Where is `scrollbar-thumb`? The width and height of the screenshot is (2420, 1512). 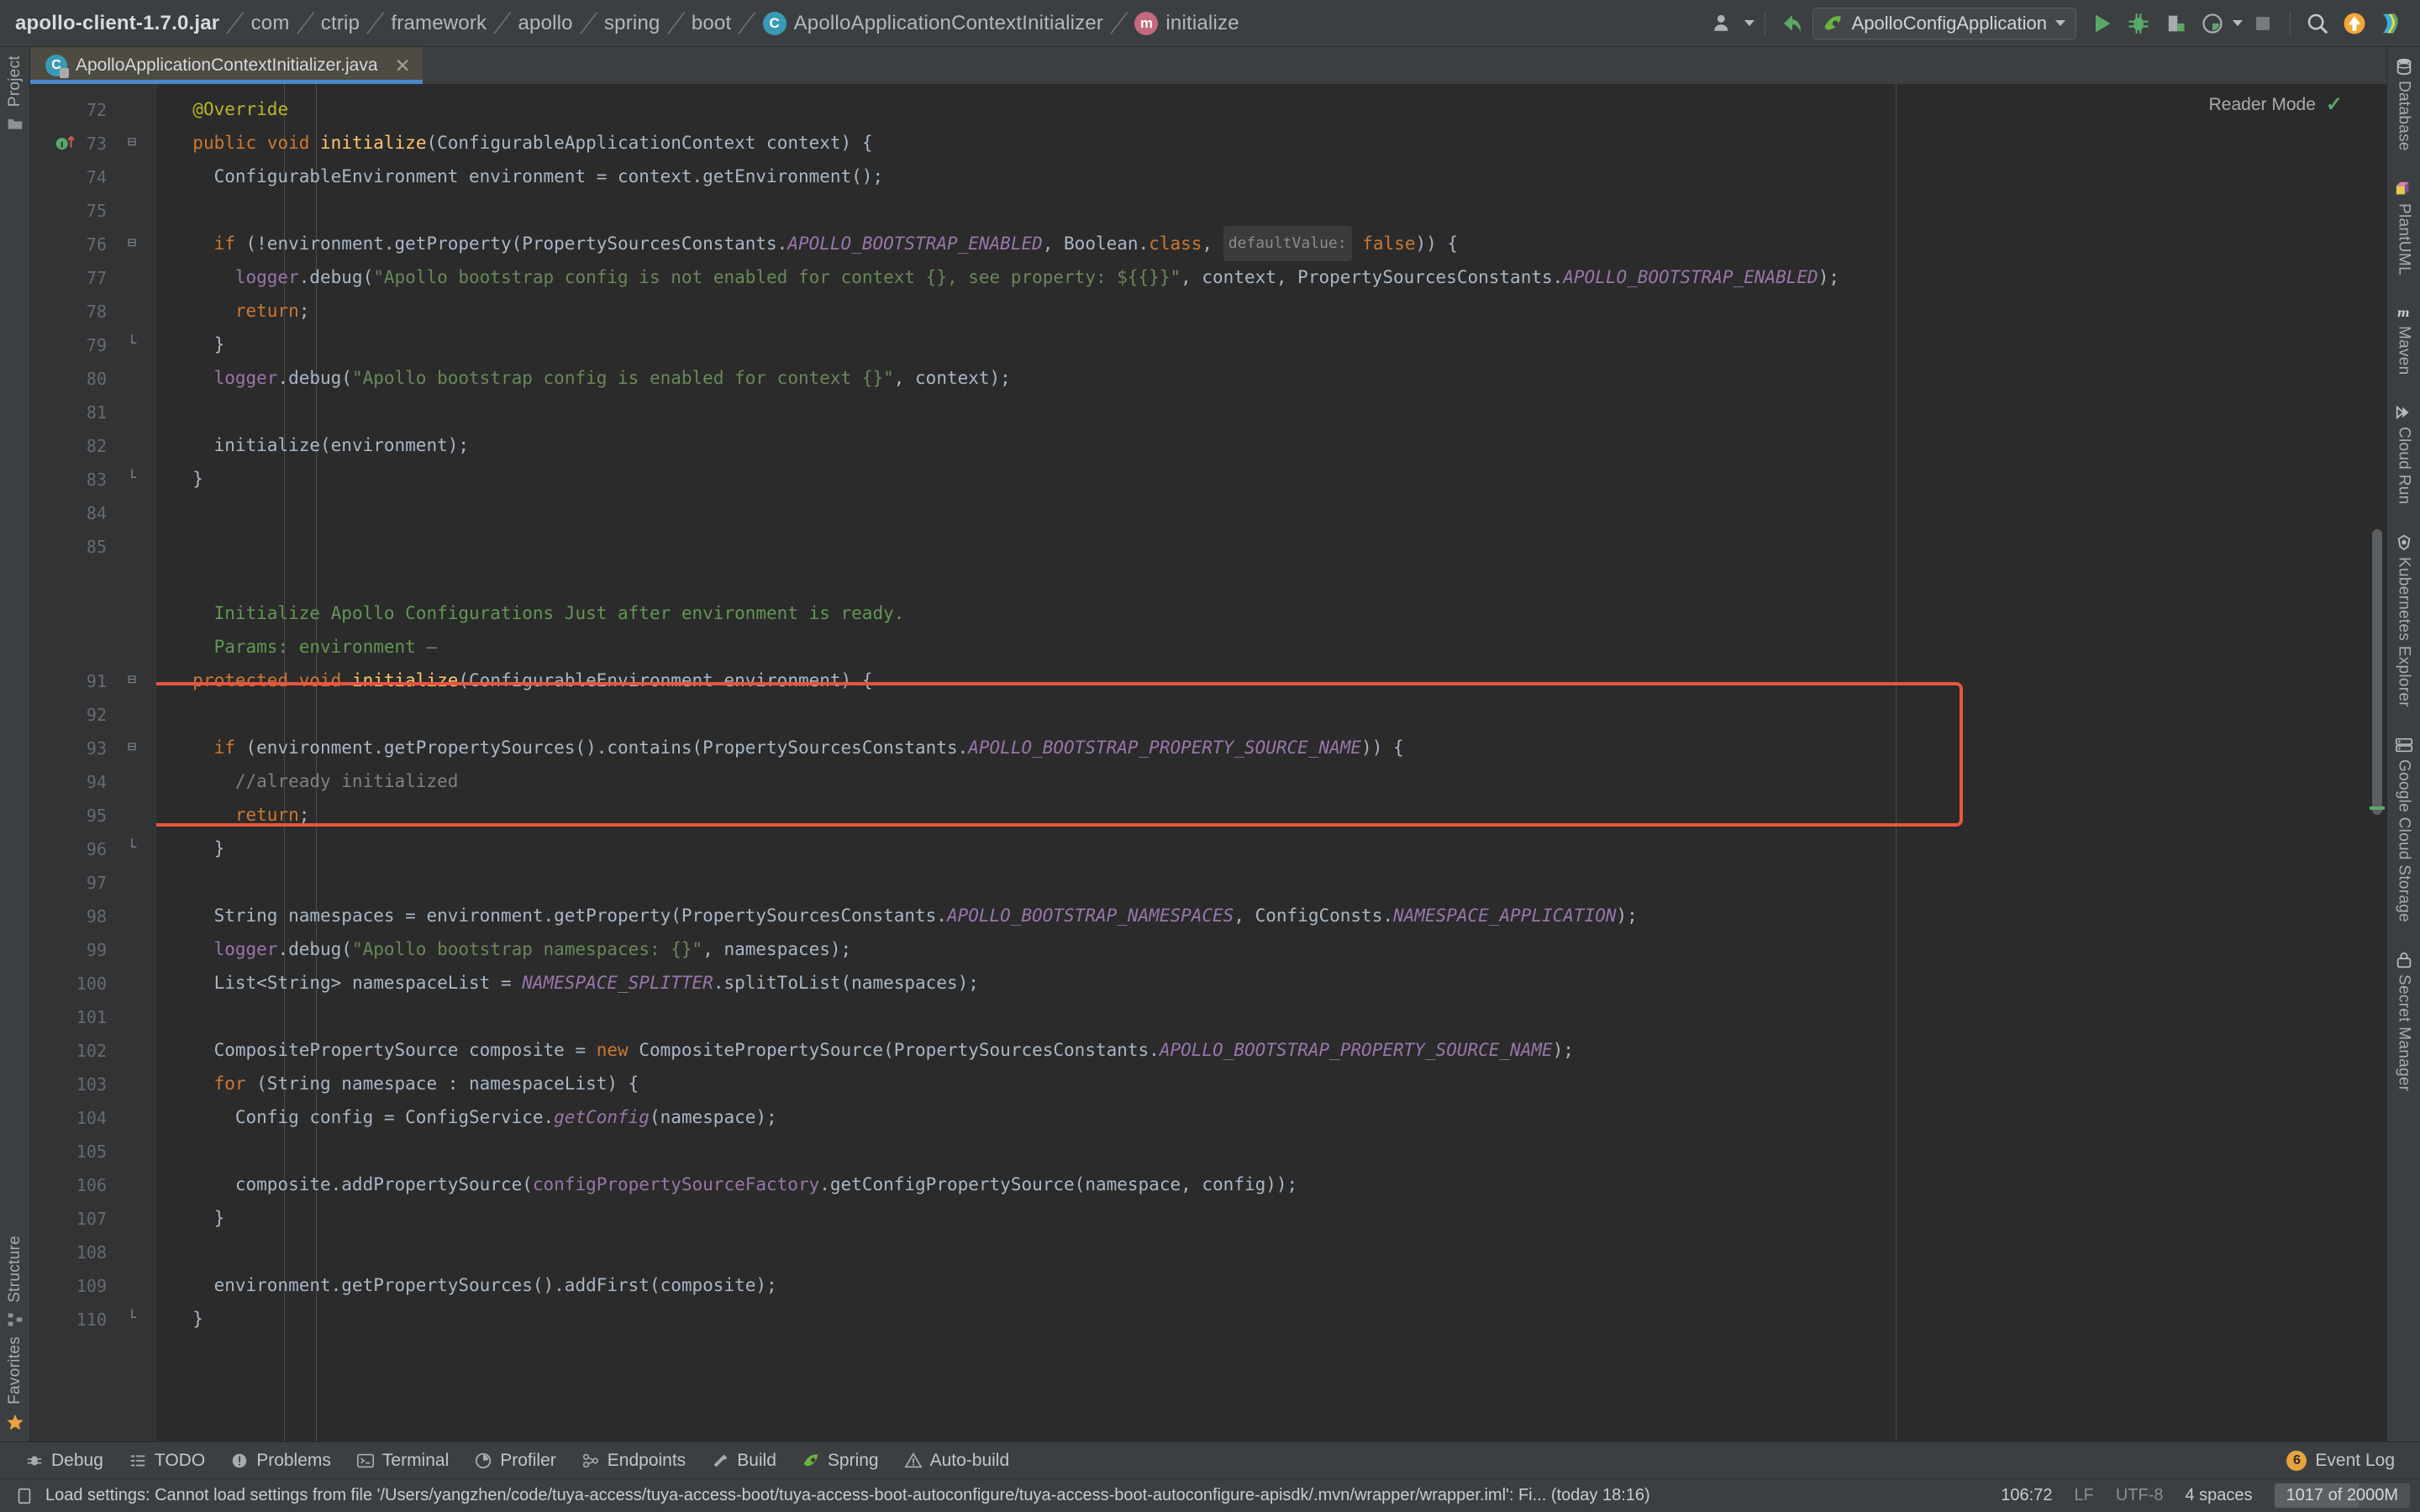
scrollbar-thumb is located at coordinates (2377, 672).